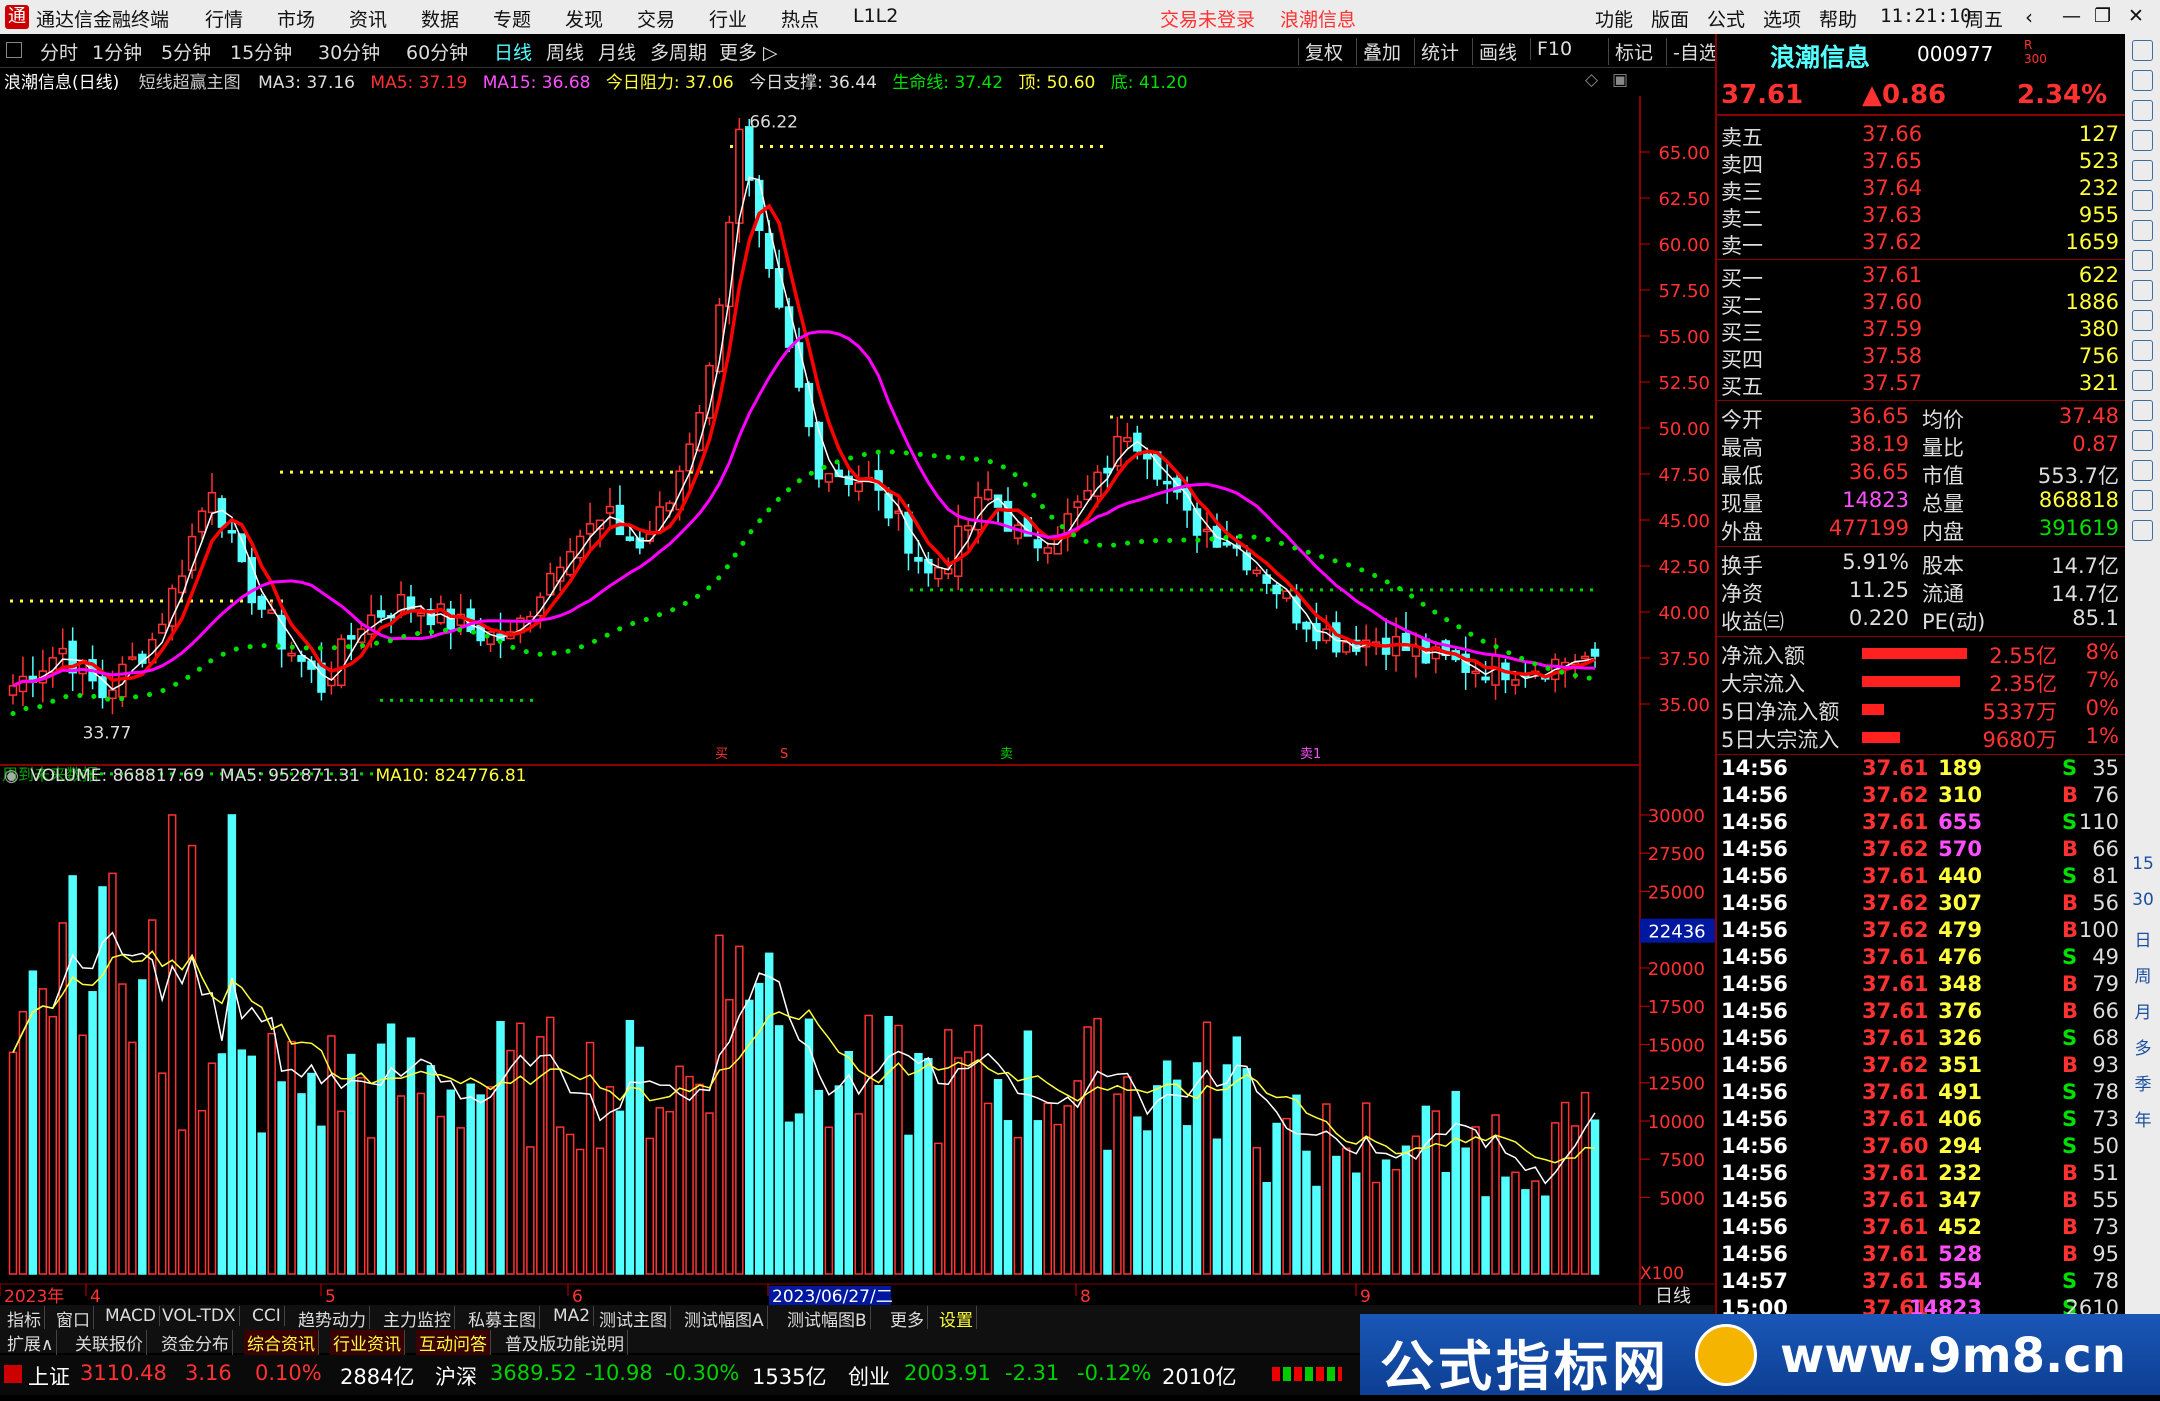 This screenshot has width=2160, height=1401. I want to click on indicator-tab-10: 测试幅图A, so click(724, 1318).